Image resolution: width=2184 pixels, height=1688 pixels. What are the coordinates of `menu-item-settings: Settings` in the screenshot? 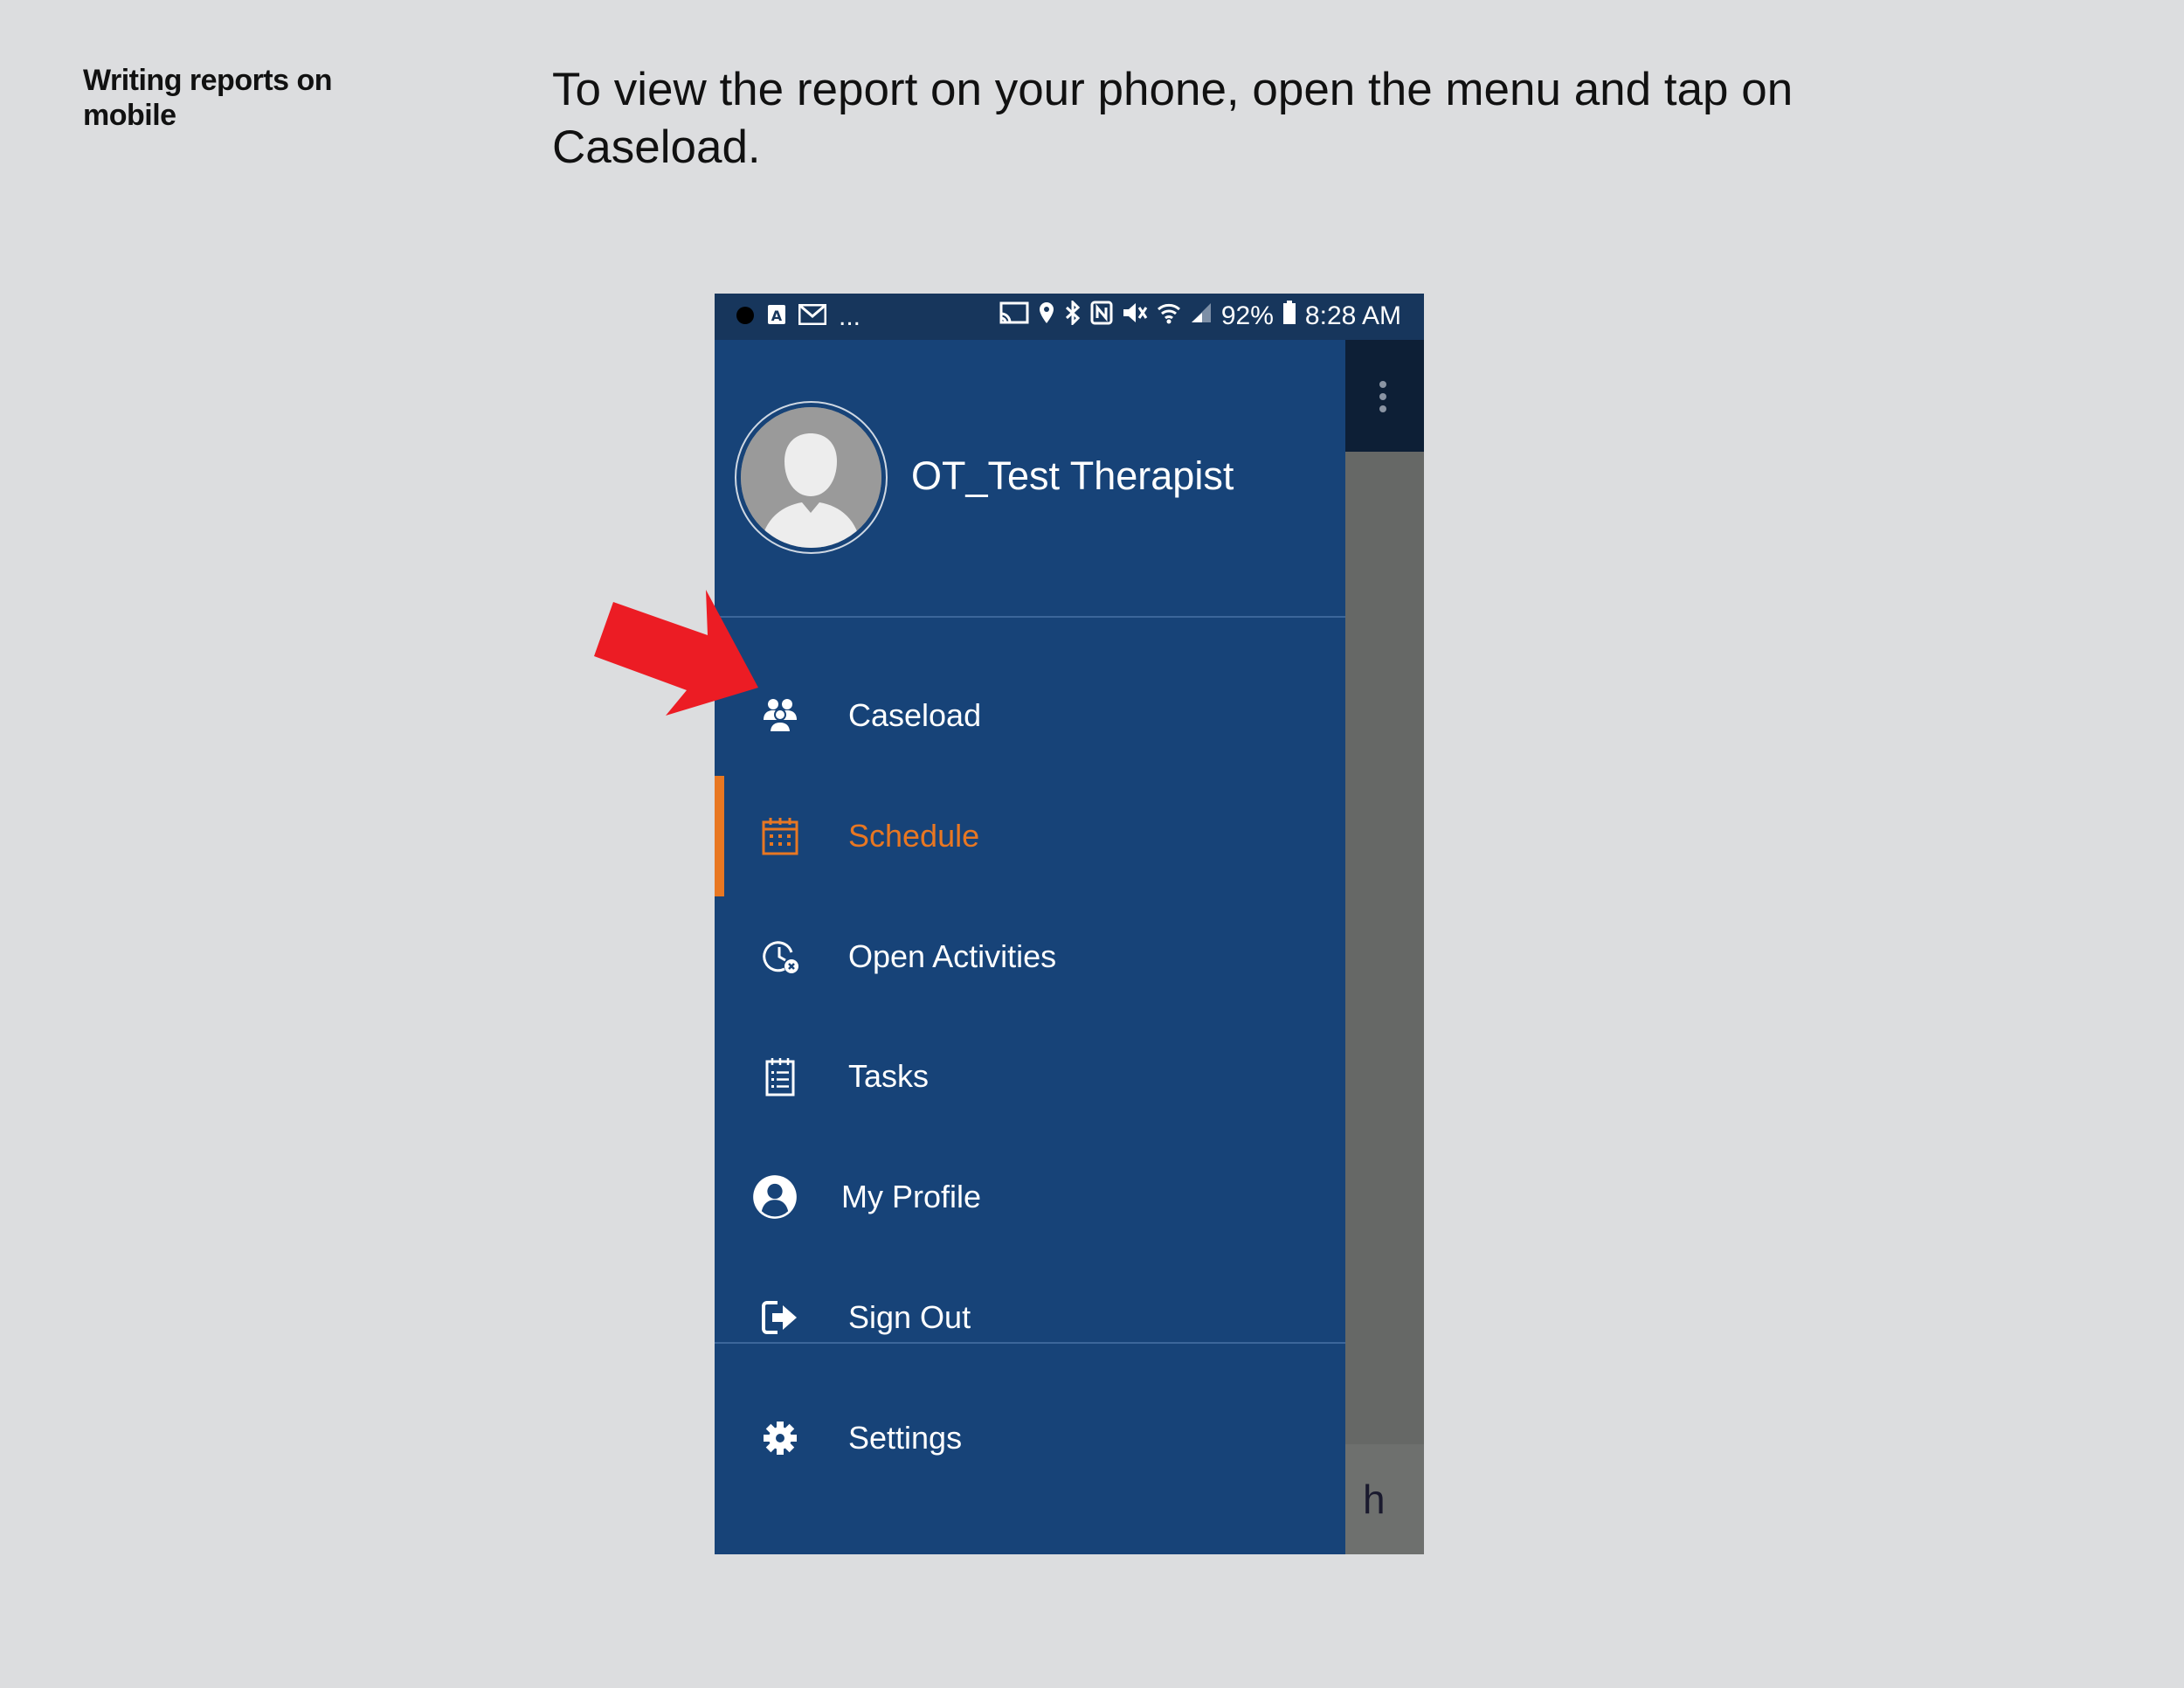 It's located at (1030, 1438).